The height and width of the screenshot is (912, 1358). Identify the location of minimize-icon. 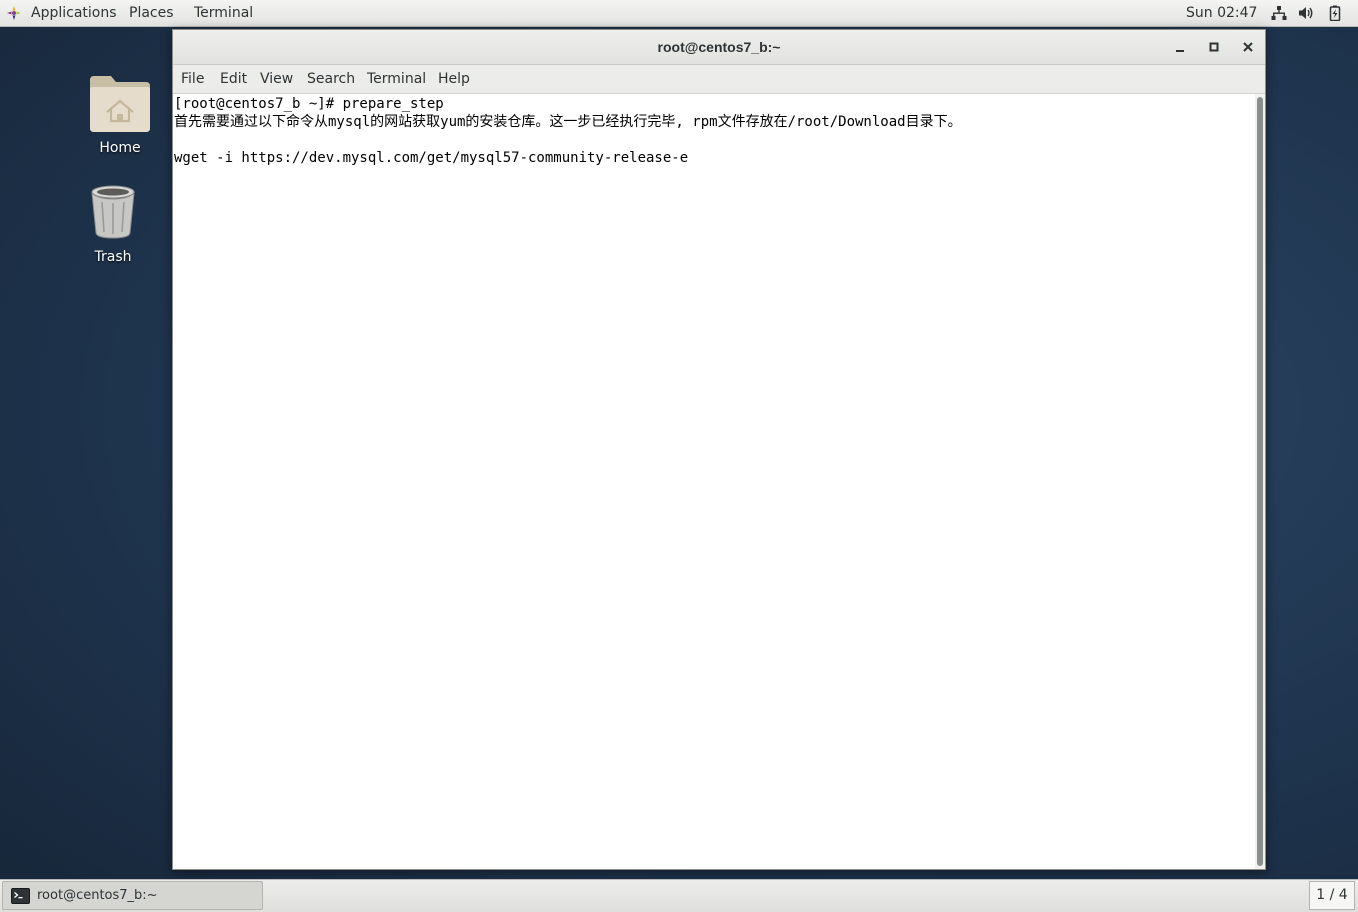
(1180, 47).